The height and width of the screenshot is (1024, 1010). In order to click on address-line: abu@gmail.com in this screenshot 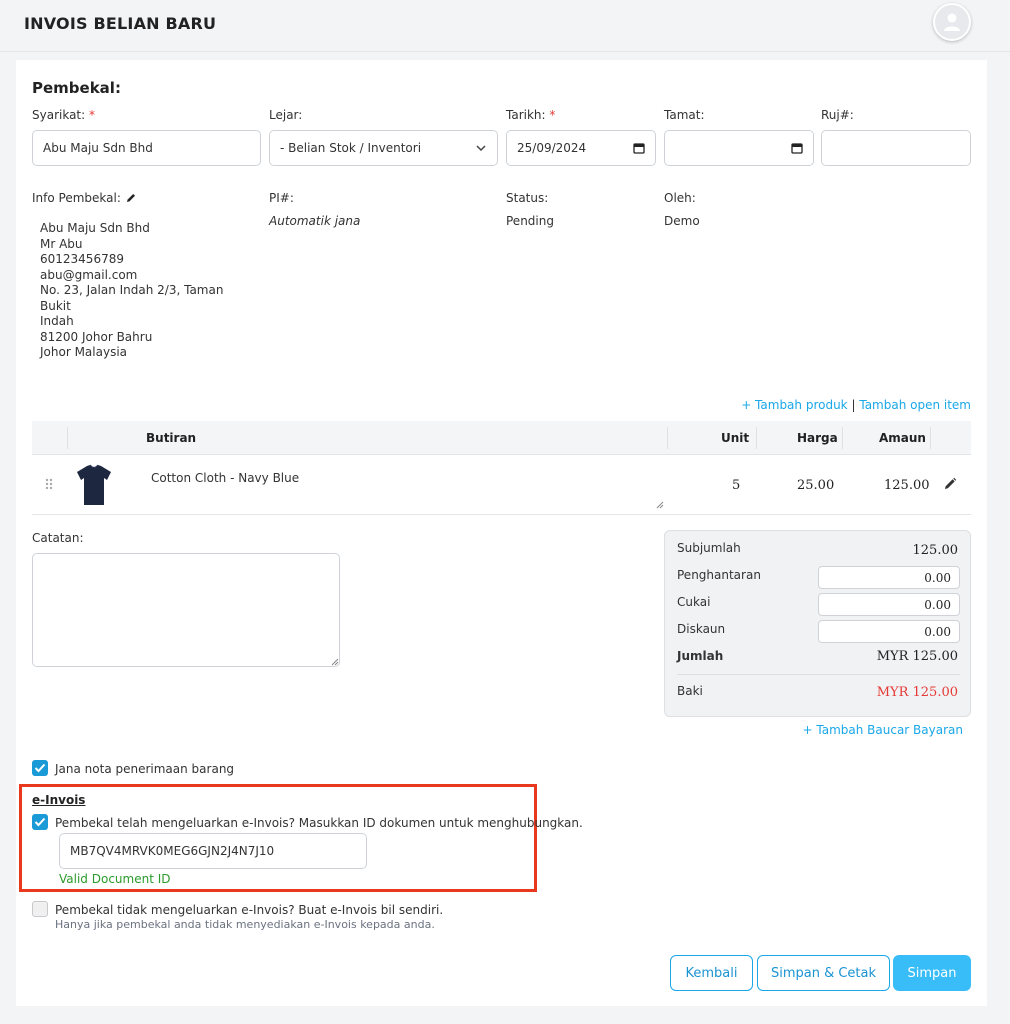, I will do `click(89, 274)`.